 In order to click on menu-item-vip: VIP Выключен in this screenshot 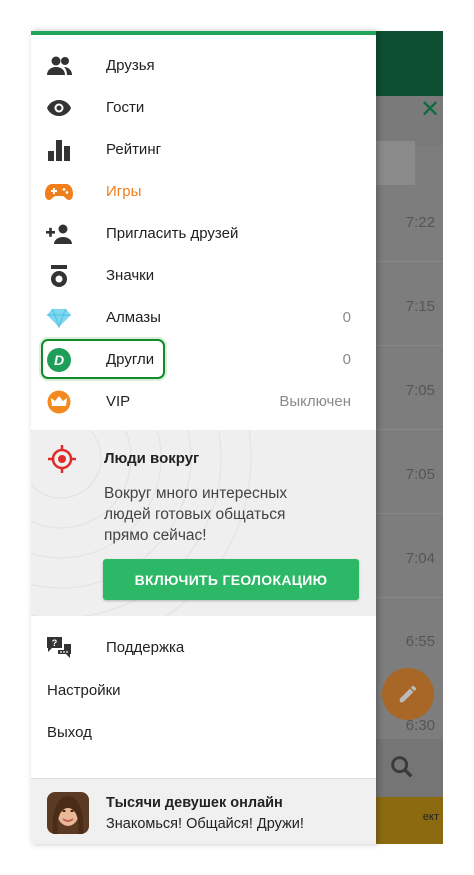, I will do `click(203, 402)`.